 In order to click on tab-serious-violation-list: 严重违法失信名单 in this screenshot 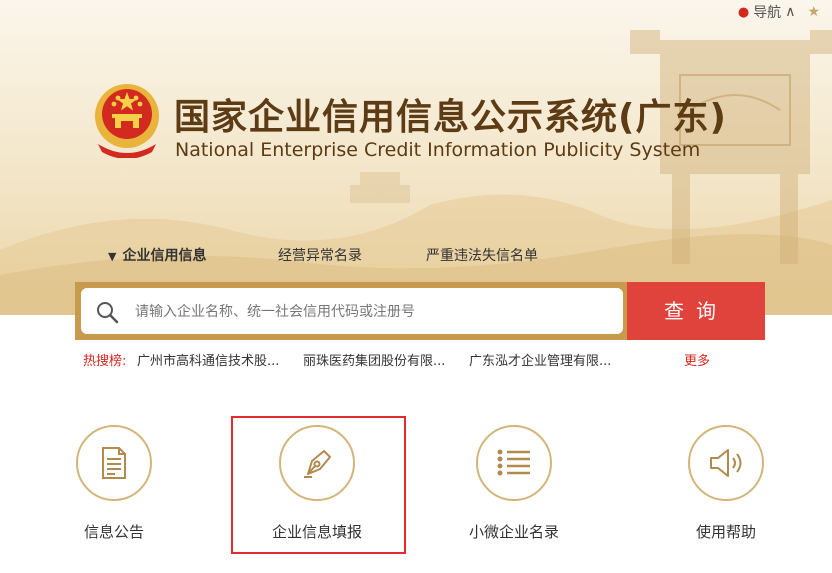, I will do `click(482, 255)`.